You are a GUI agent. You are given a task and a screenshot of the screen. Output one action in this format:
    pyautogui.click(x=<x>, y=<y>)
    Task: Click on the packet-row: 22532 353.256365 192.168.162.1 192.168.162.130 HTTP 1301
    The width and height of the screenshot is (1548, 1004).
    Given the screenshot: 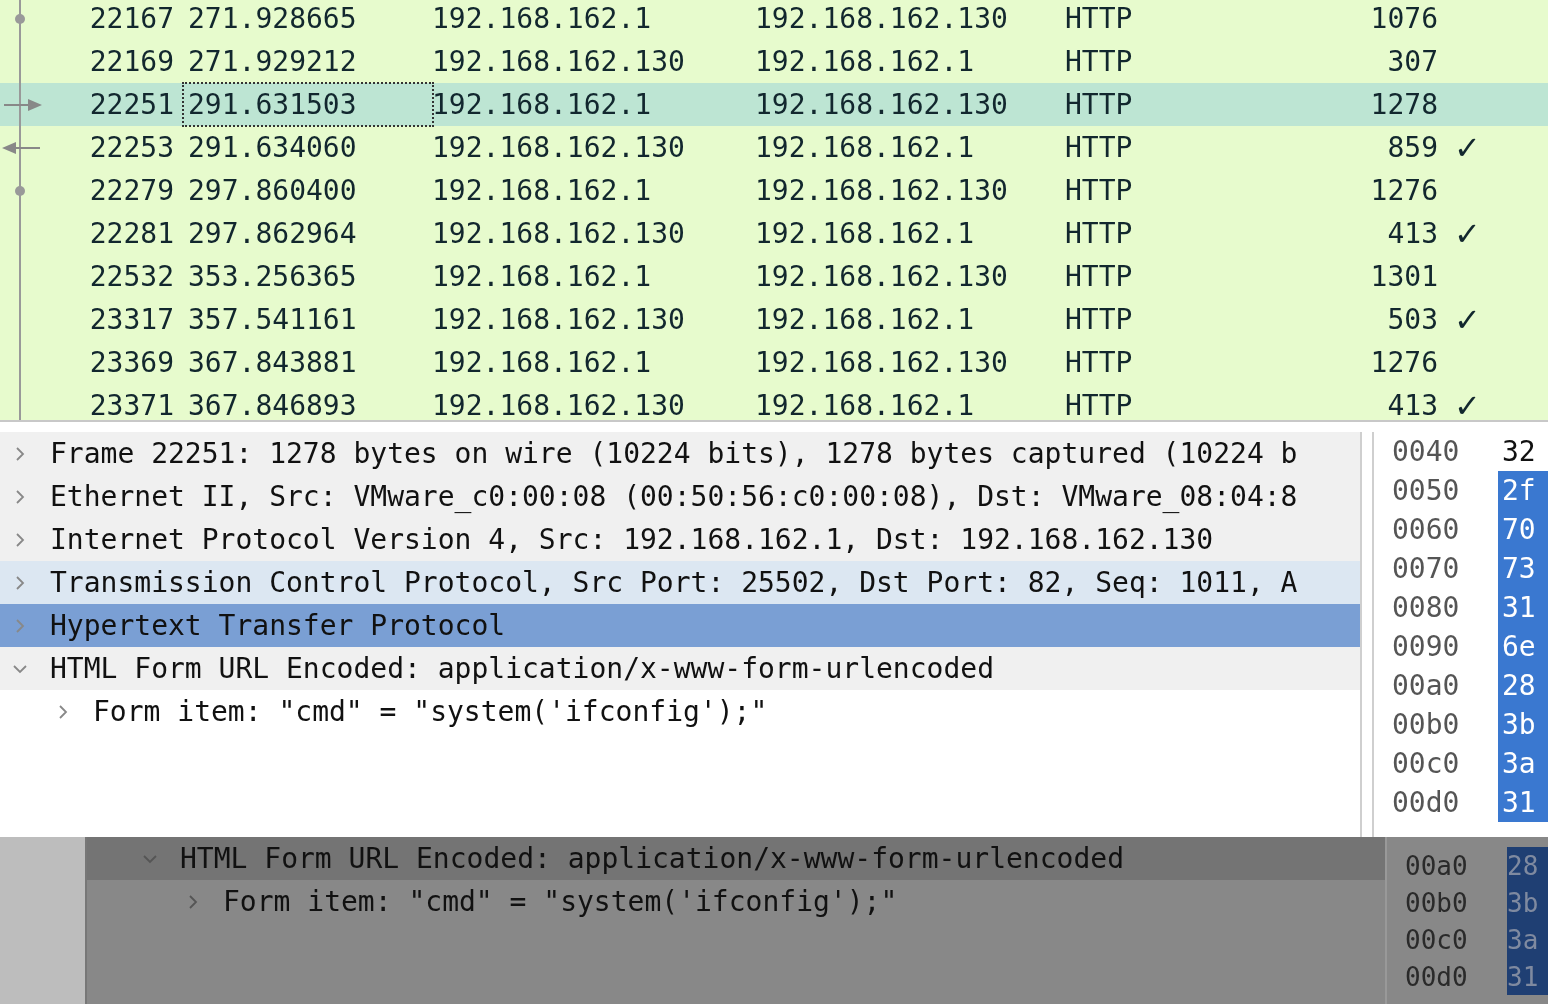 What is the action you would take?
    pyautogui.click(x=774, y=276)
    